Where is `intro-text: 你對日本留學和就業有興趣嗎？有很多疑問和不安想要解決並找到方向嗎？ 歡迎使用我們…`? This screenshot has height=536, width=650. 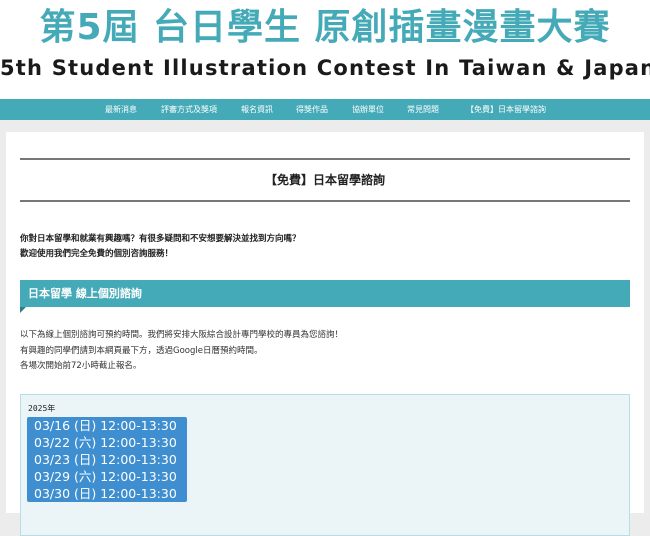
intro-text: 你對日本留學和就業有興趣嗎？有很多疑問和不安想要解決並找到方向嗎？ 歡迎使用我們… is located at coordinates (325, 247).